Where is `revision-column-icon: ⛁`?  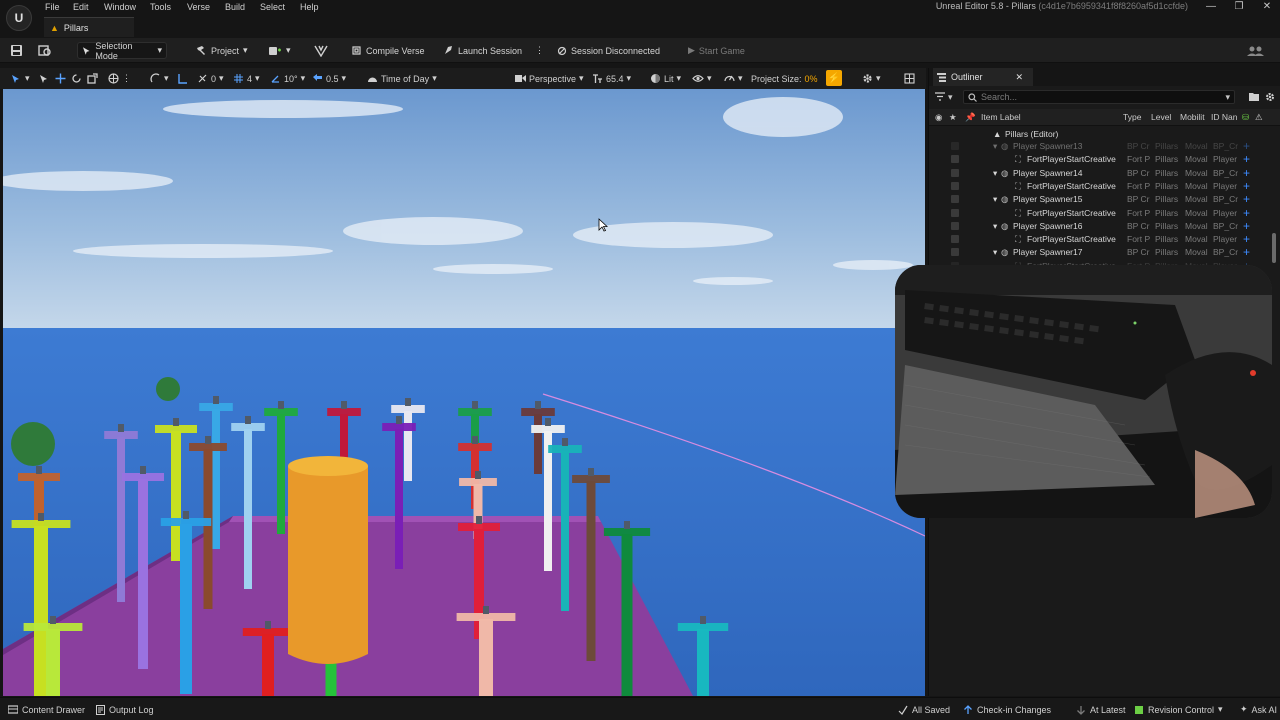
revision-column-icon: ⛁ is located at coordinates (1245, 117).